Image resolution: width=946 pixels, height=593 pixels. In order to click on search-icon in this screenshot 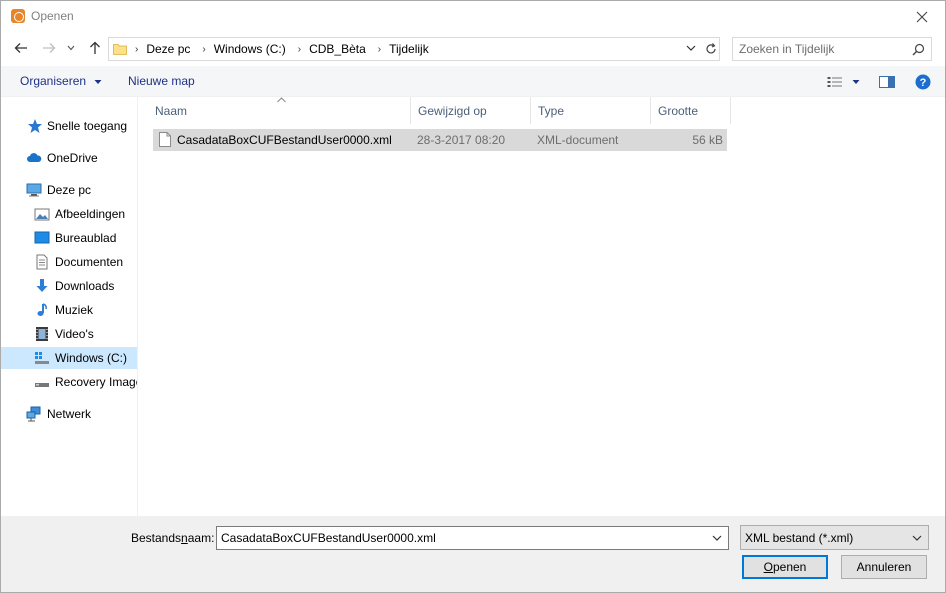, I will do `click(918, 49)`.